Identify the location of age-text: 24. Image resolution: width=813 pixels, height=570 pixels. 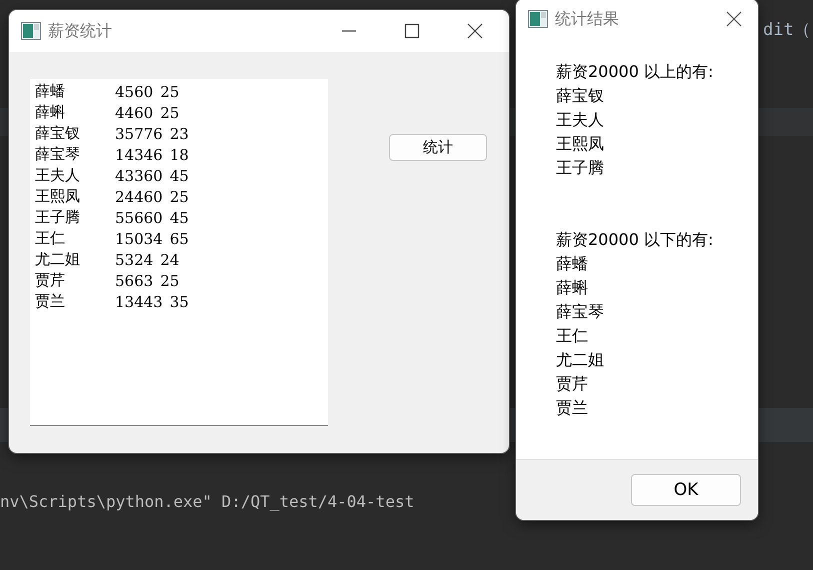
(170, 259).